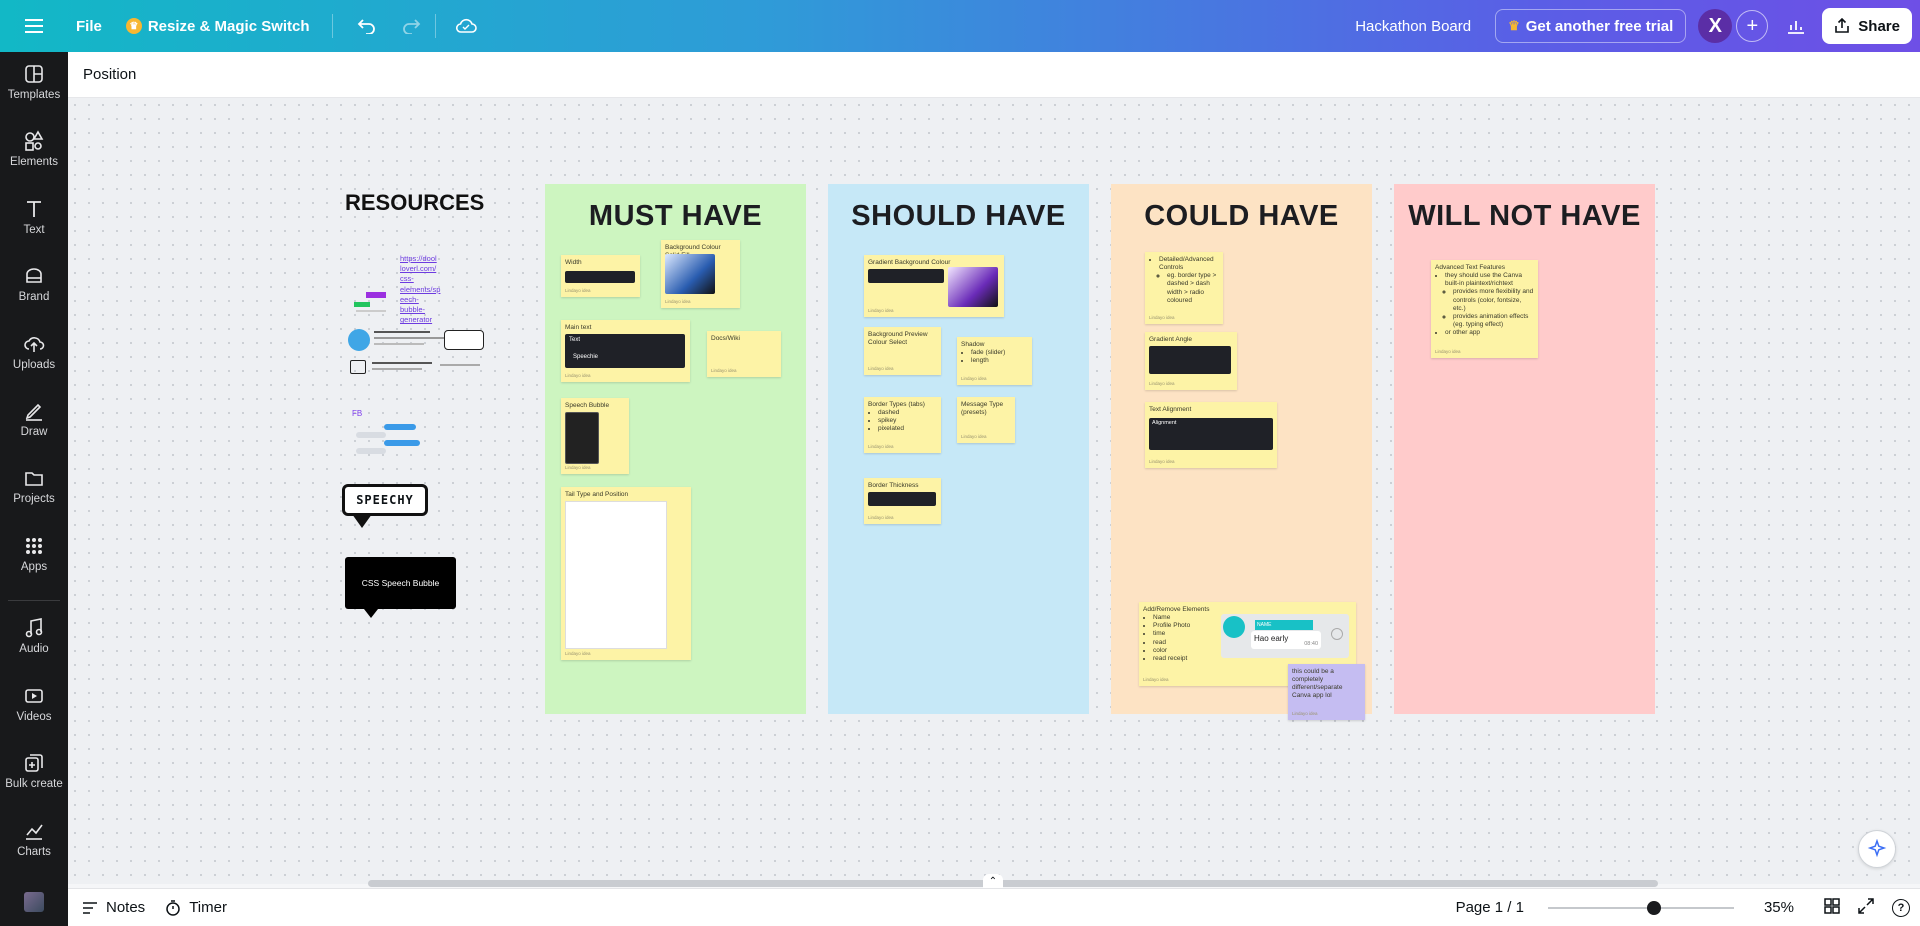 The width and height of the screenshot is (1920, 926). I want to click on sticky-shadow: Shadow fade (slider) length Lindayo idea, so click(994, 361).